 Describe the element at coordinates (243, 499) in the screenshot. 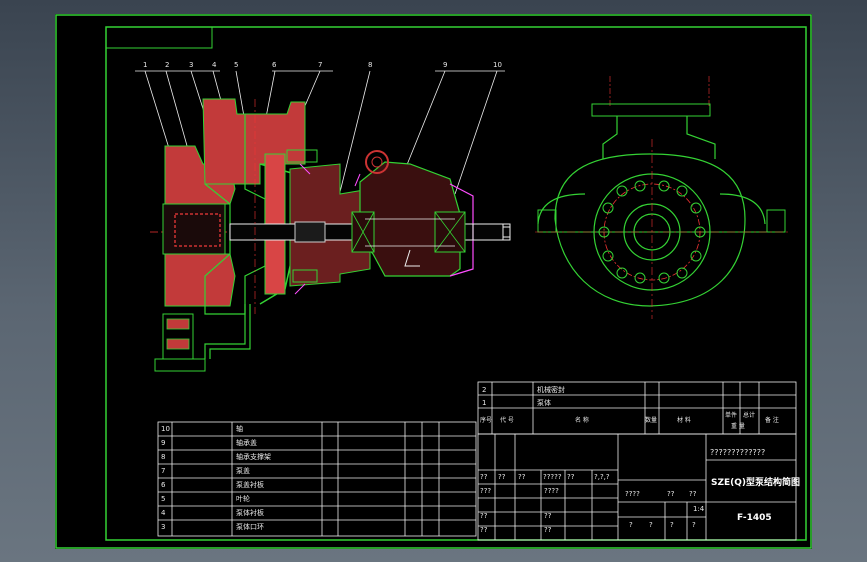

I see `parts-row-name: 叶轮` at that location.